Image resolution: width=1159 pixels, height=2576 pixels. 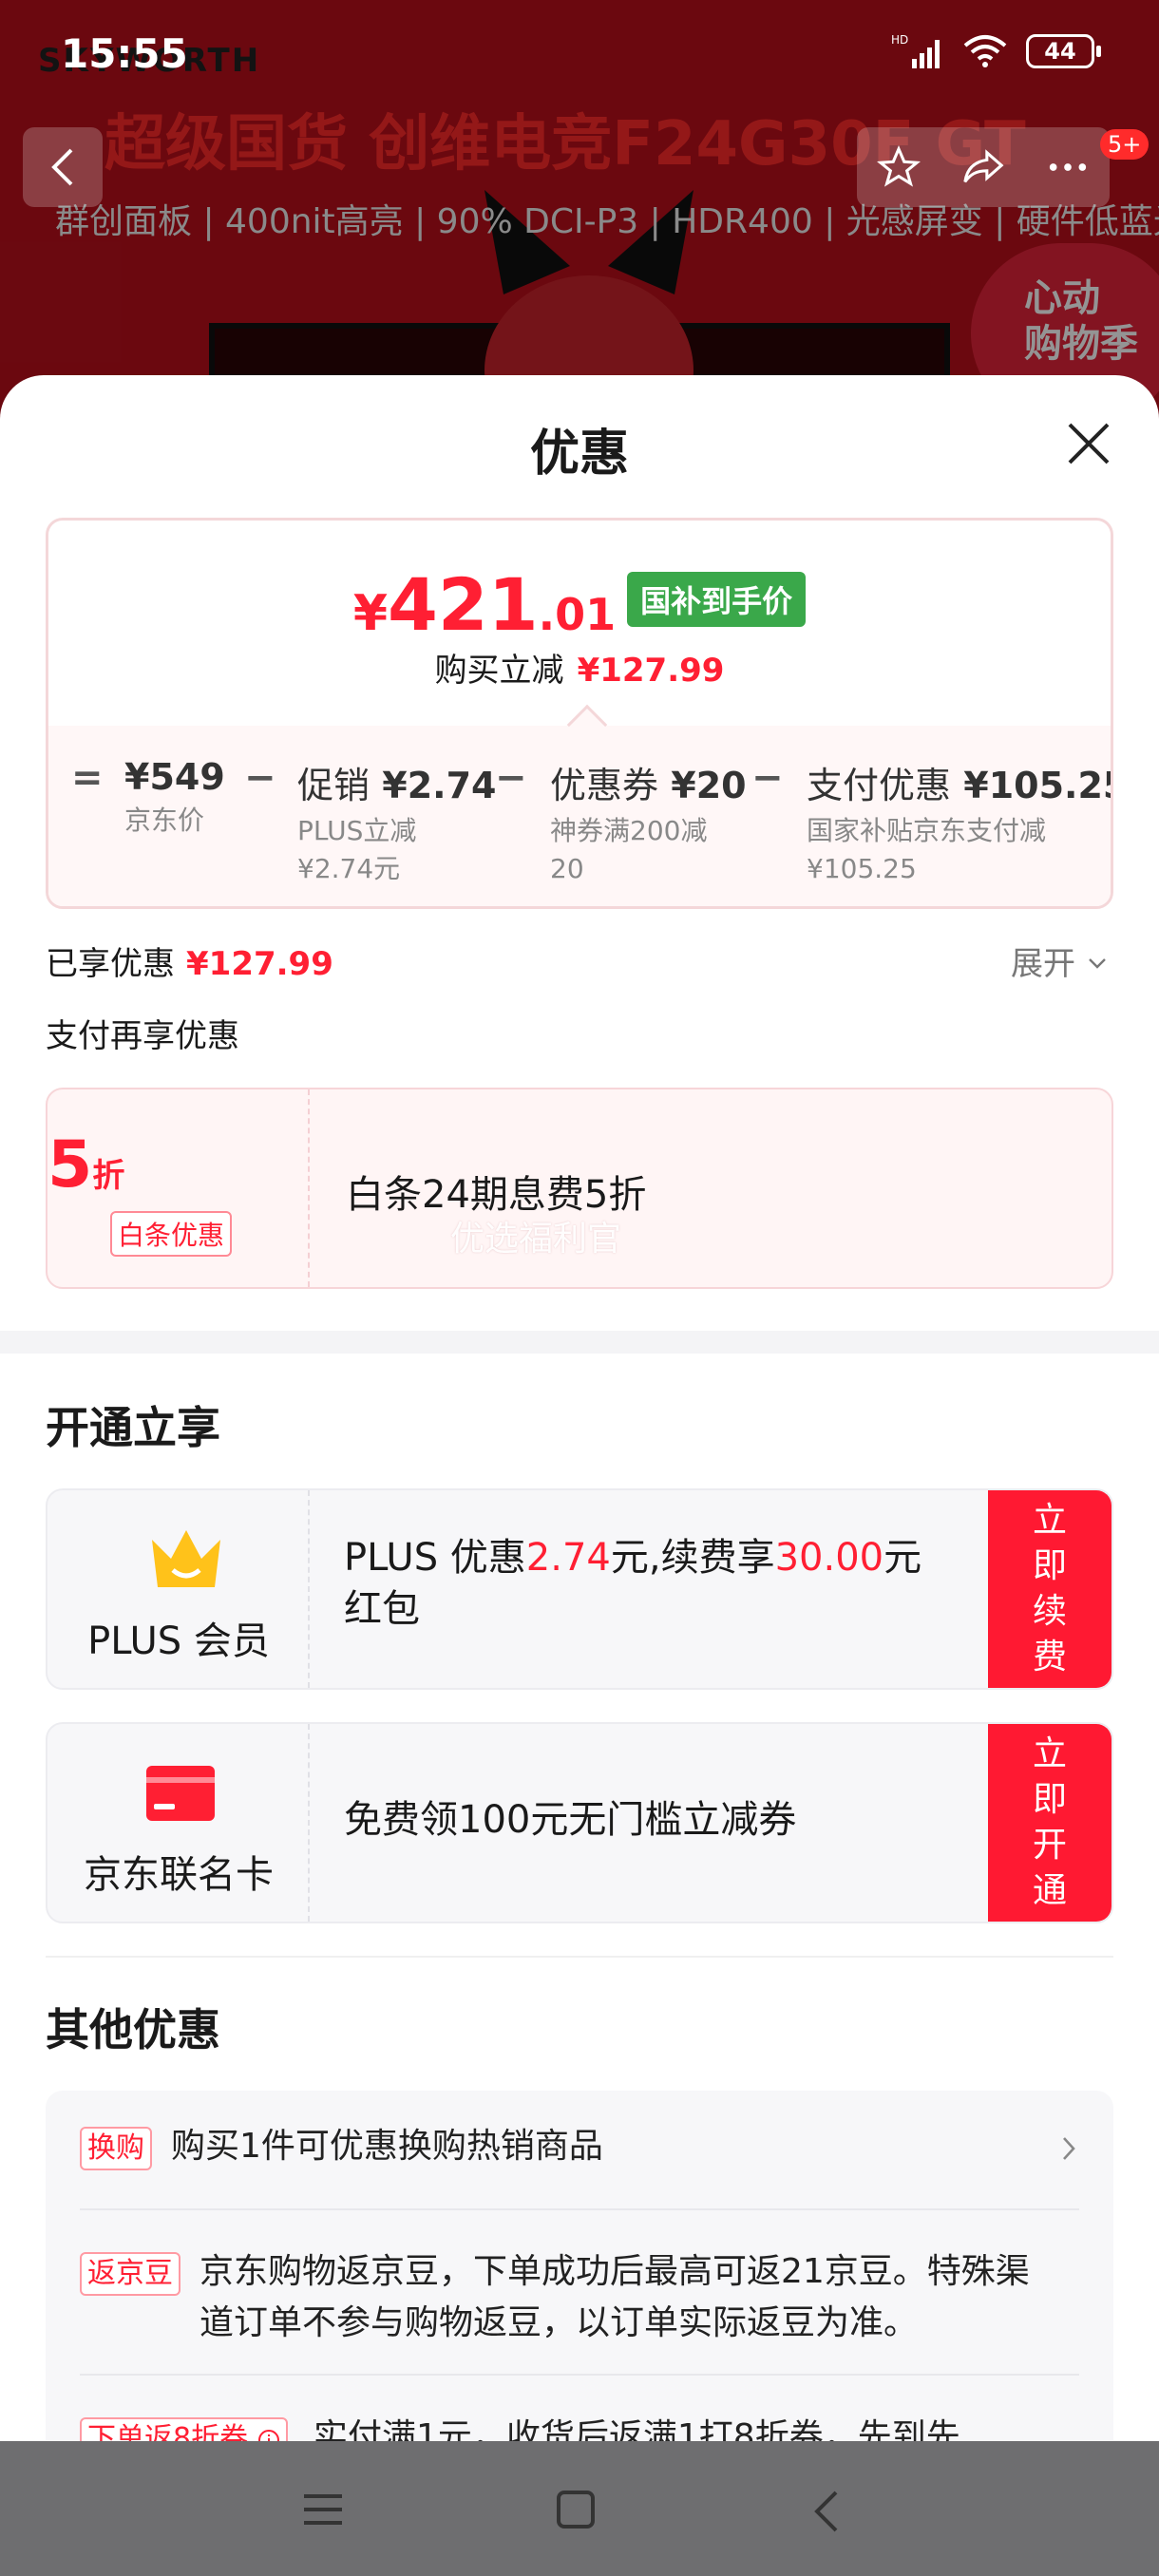 I want to click on menu-icon, so click(x=323, y=2509).